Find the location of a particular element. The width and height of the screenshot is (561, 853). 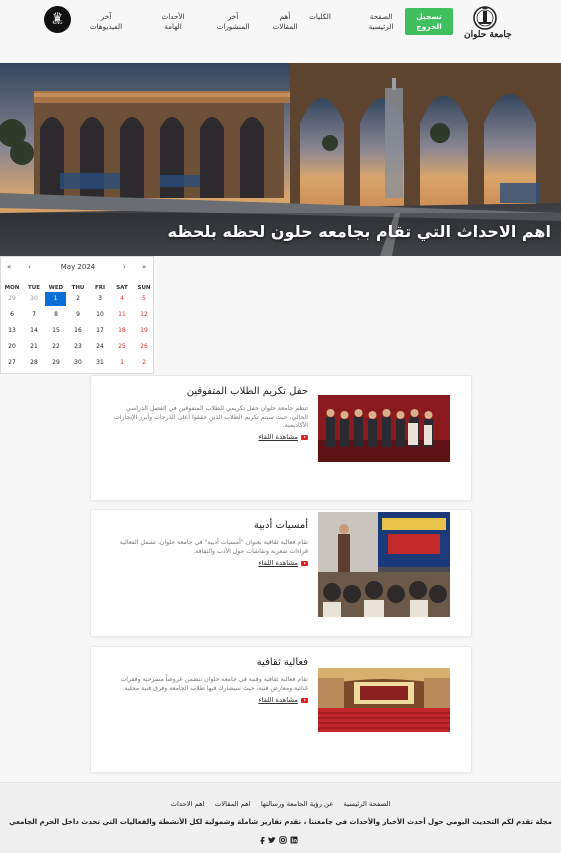

nav-latest-videos: آخر الفيديوهات is located at coordinates (106, 22).